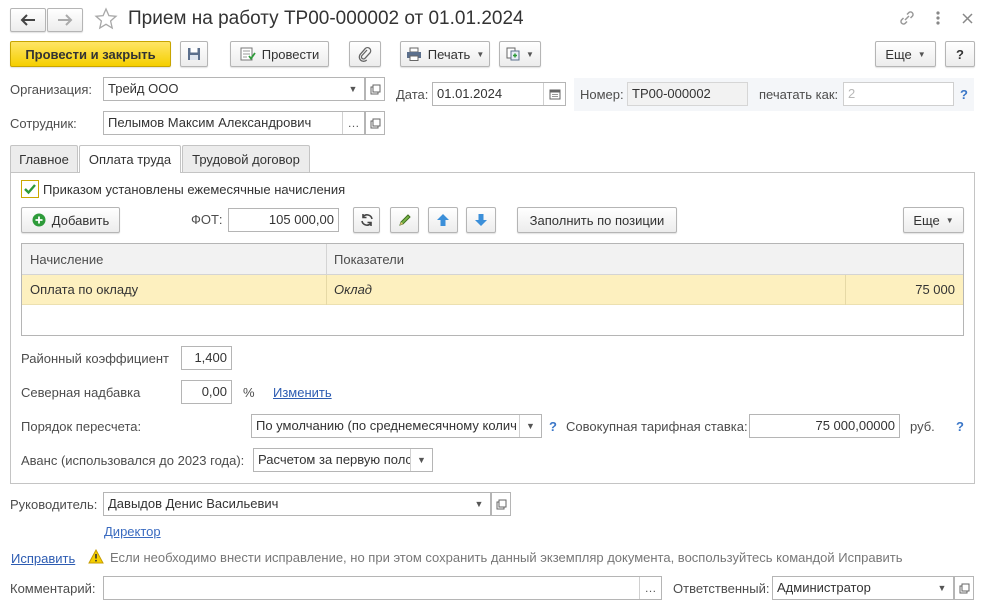  What do you see at coordinates (106, 20) in the screenshot?
I see `favorite-star-icon` at bounding box center [106, 20].